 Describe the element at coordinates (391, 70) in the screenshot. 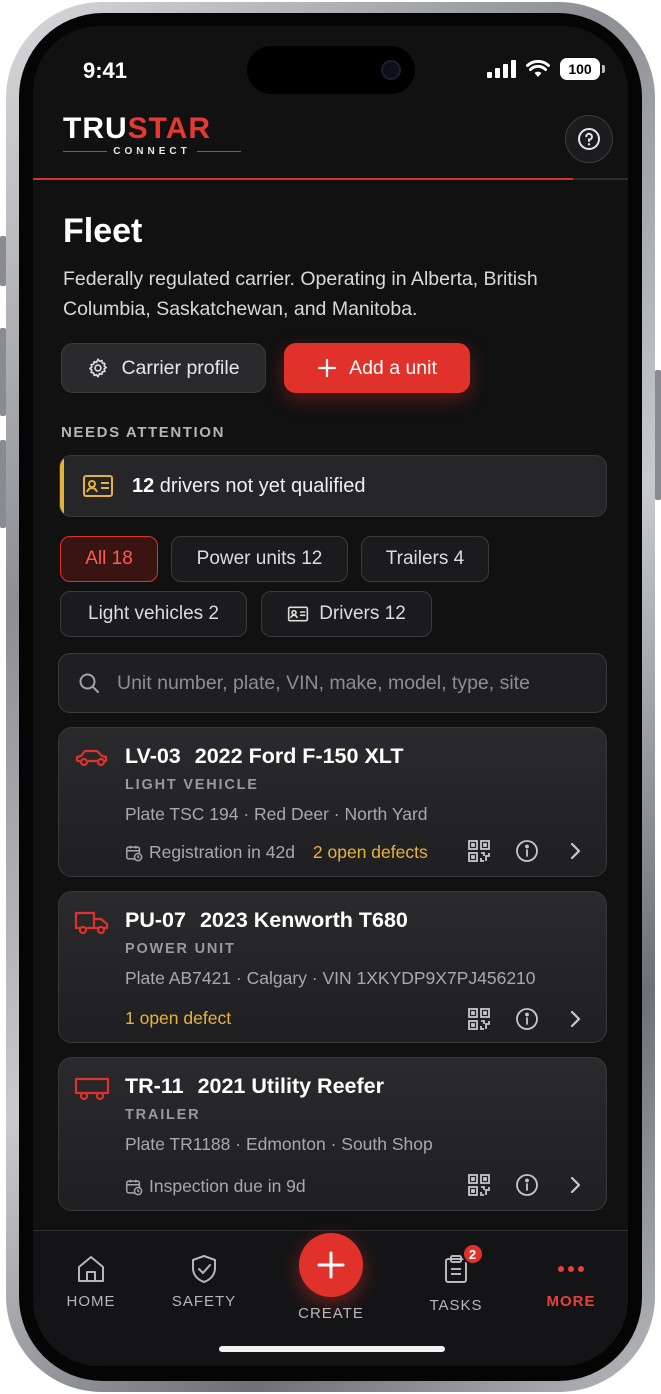

I see `camera-icon` at that location.